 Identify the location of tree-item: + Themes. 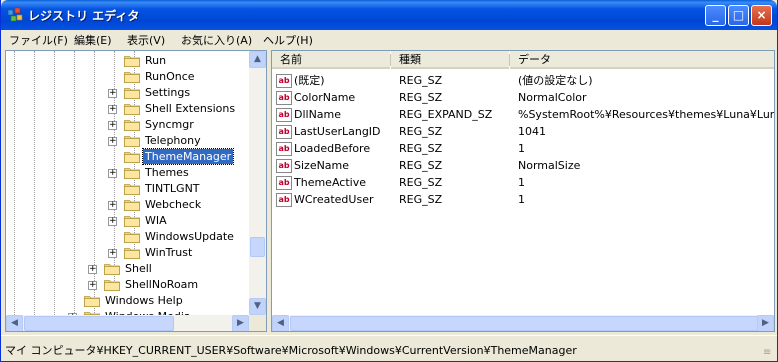
(127, 173).